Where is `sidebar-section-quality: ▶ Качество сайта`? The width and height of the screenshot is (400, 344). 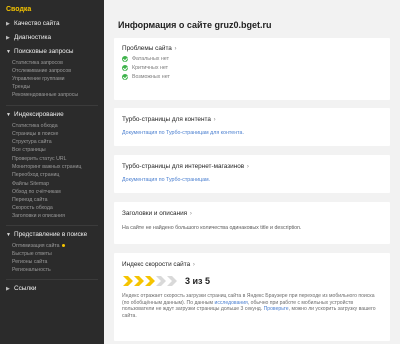 sidebar-section-quality: ▶ Качество сайта is located at coordinates (52, 24).